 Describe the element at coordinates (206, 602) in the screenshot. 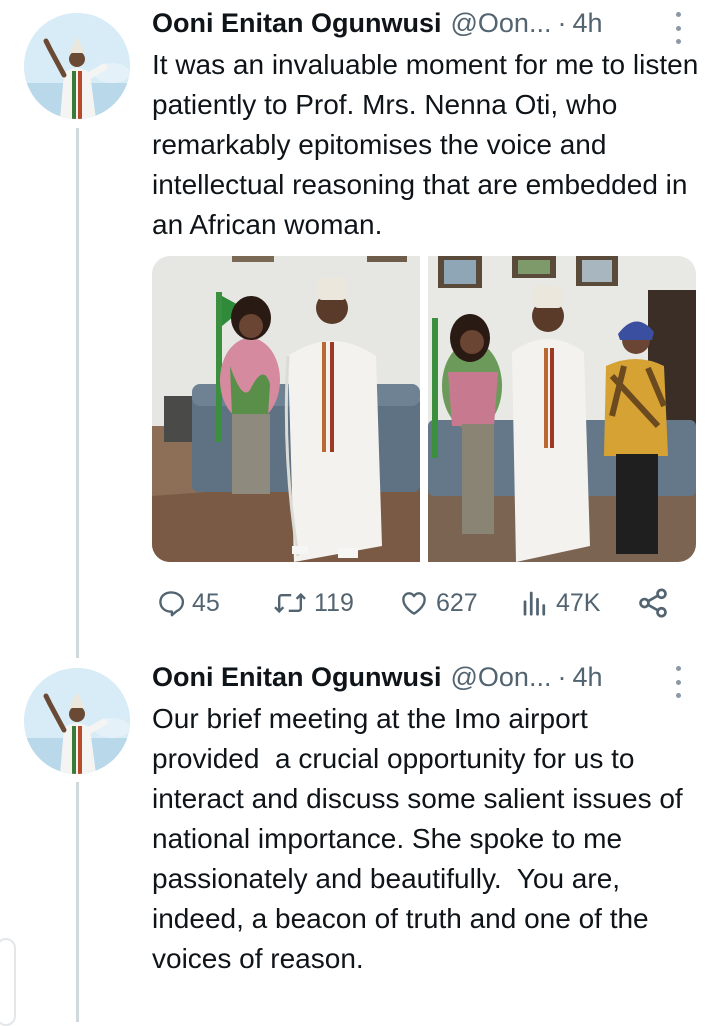

I see `reply-count: 45` at that location.